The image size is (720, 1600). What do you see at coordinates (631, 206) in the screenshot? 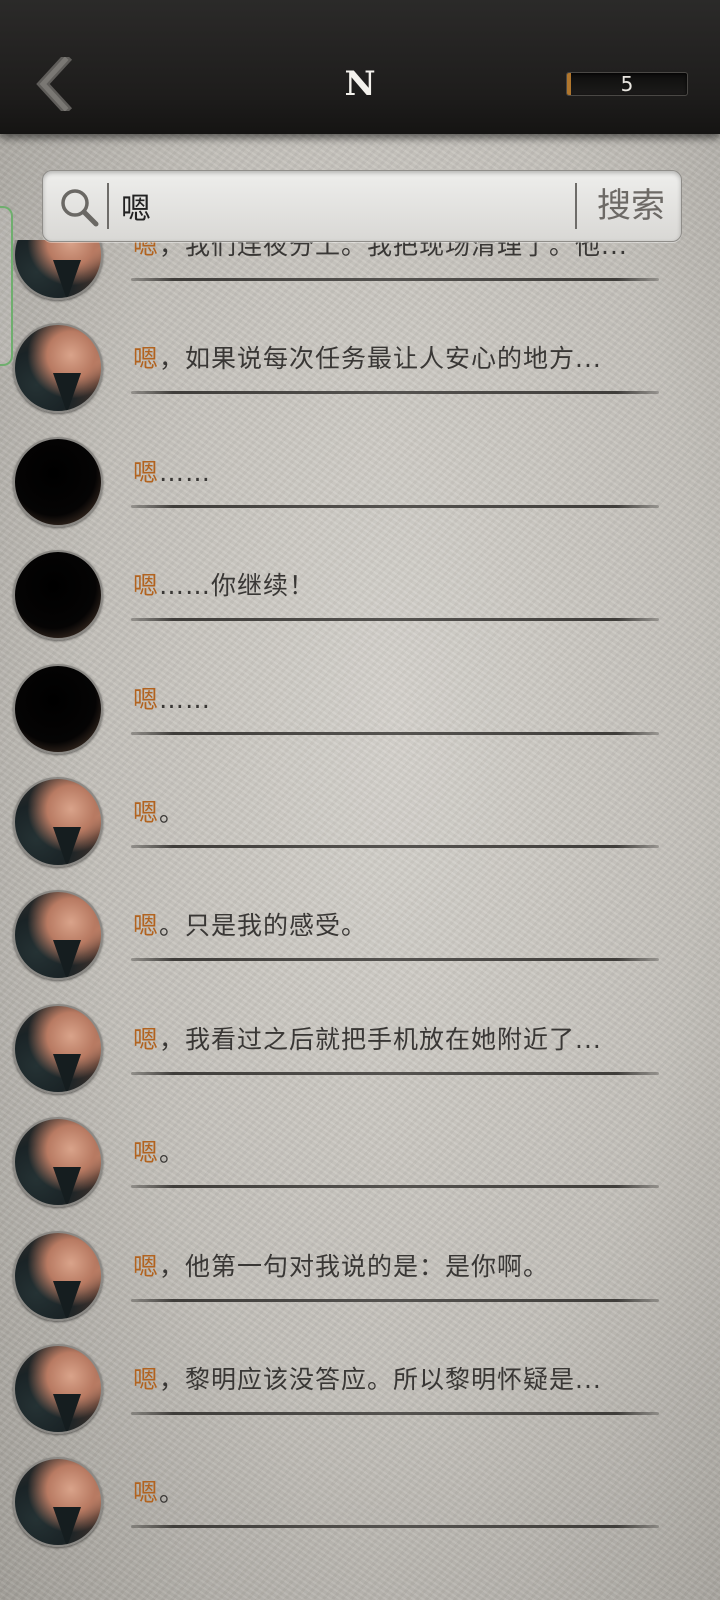
I see `search-button: 搜索` at bounding box center [631, 206].